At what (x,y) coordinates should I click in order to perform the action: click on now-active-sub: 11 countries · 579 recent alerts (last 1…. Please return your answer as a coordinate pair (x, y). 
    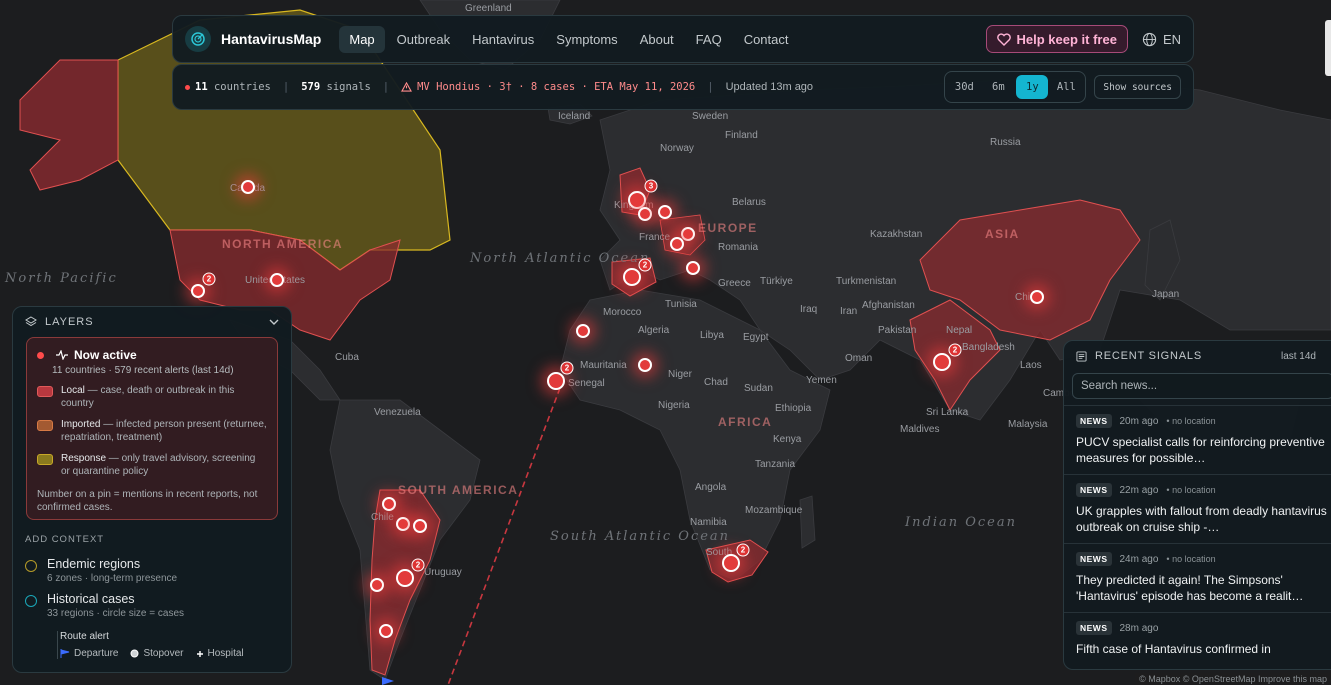
    Looking at the image, I should click on (143, 370).